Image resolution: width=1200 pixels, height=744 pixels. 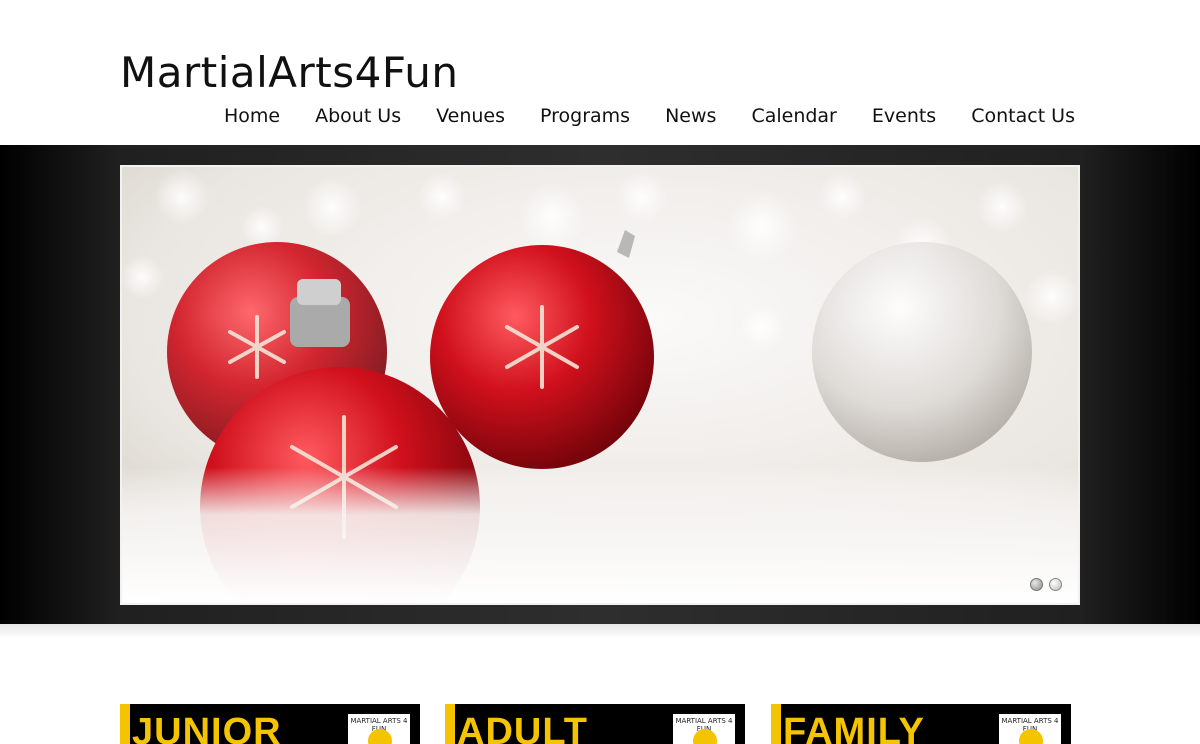 What do you see at coordinates (690, 116) in the screenshot?
I see `nav-news: News` at bounding box center [690, 116].